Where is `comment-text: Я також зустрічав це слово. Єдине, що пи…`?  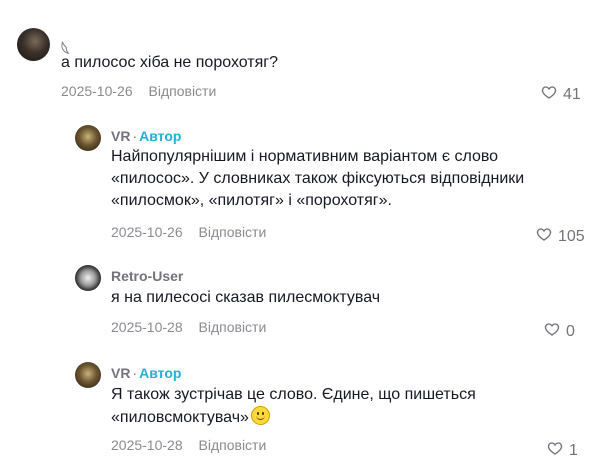 comment-text: Я також зустрічав це слово. Єдине, що пи… is located at coordinates (311, 406).